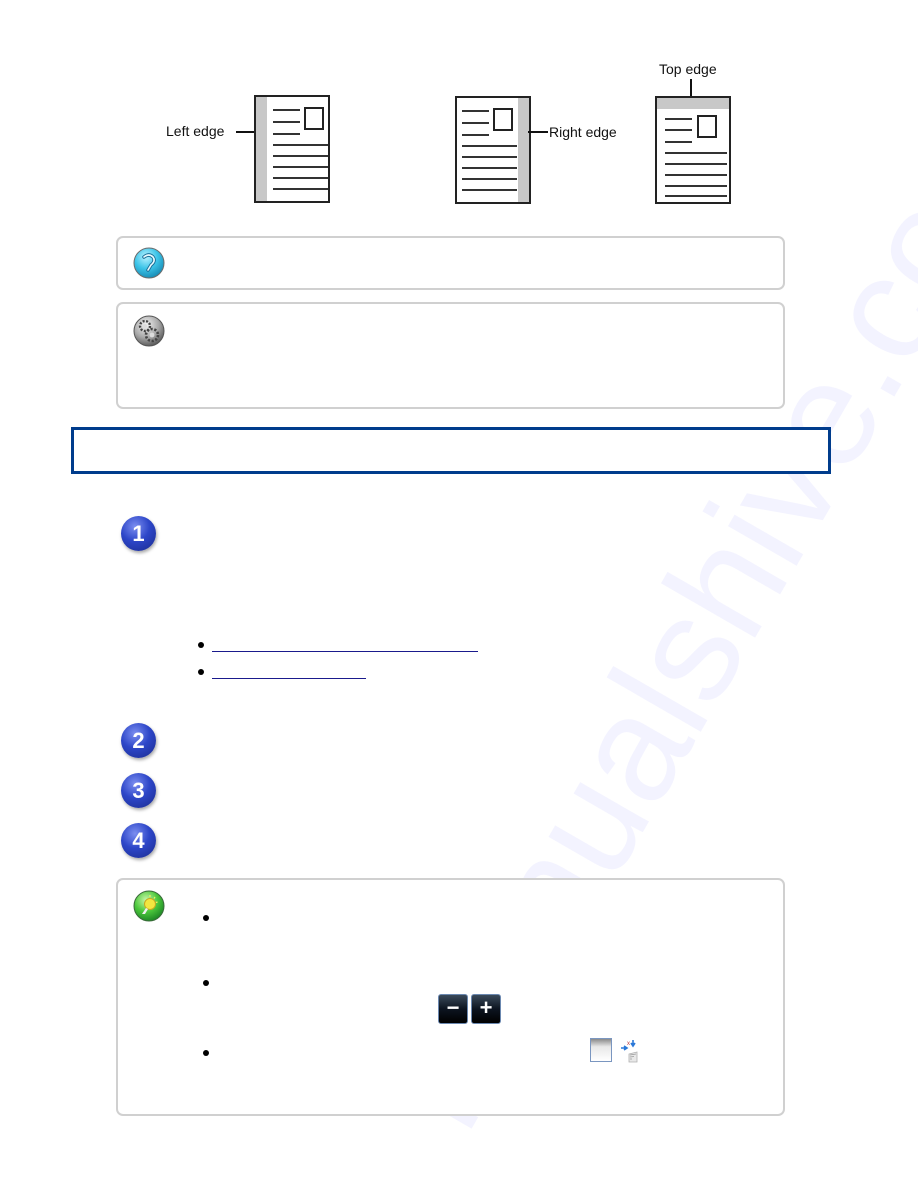 Image resolution: width=918 pixels, height=1188 pixels. I want to click on hint-box, so click(450, 263).